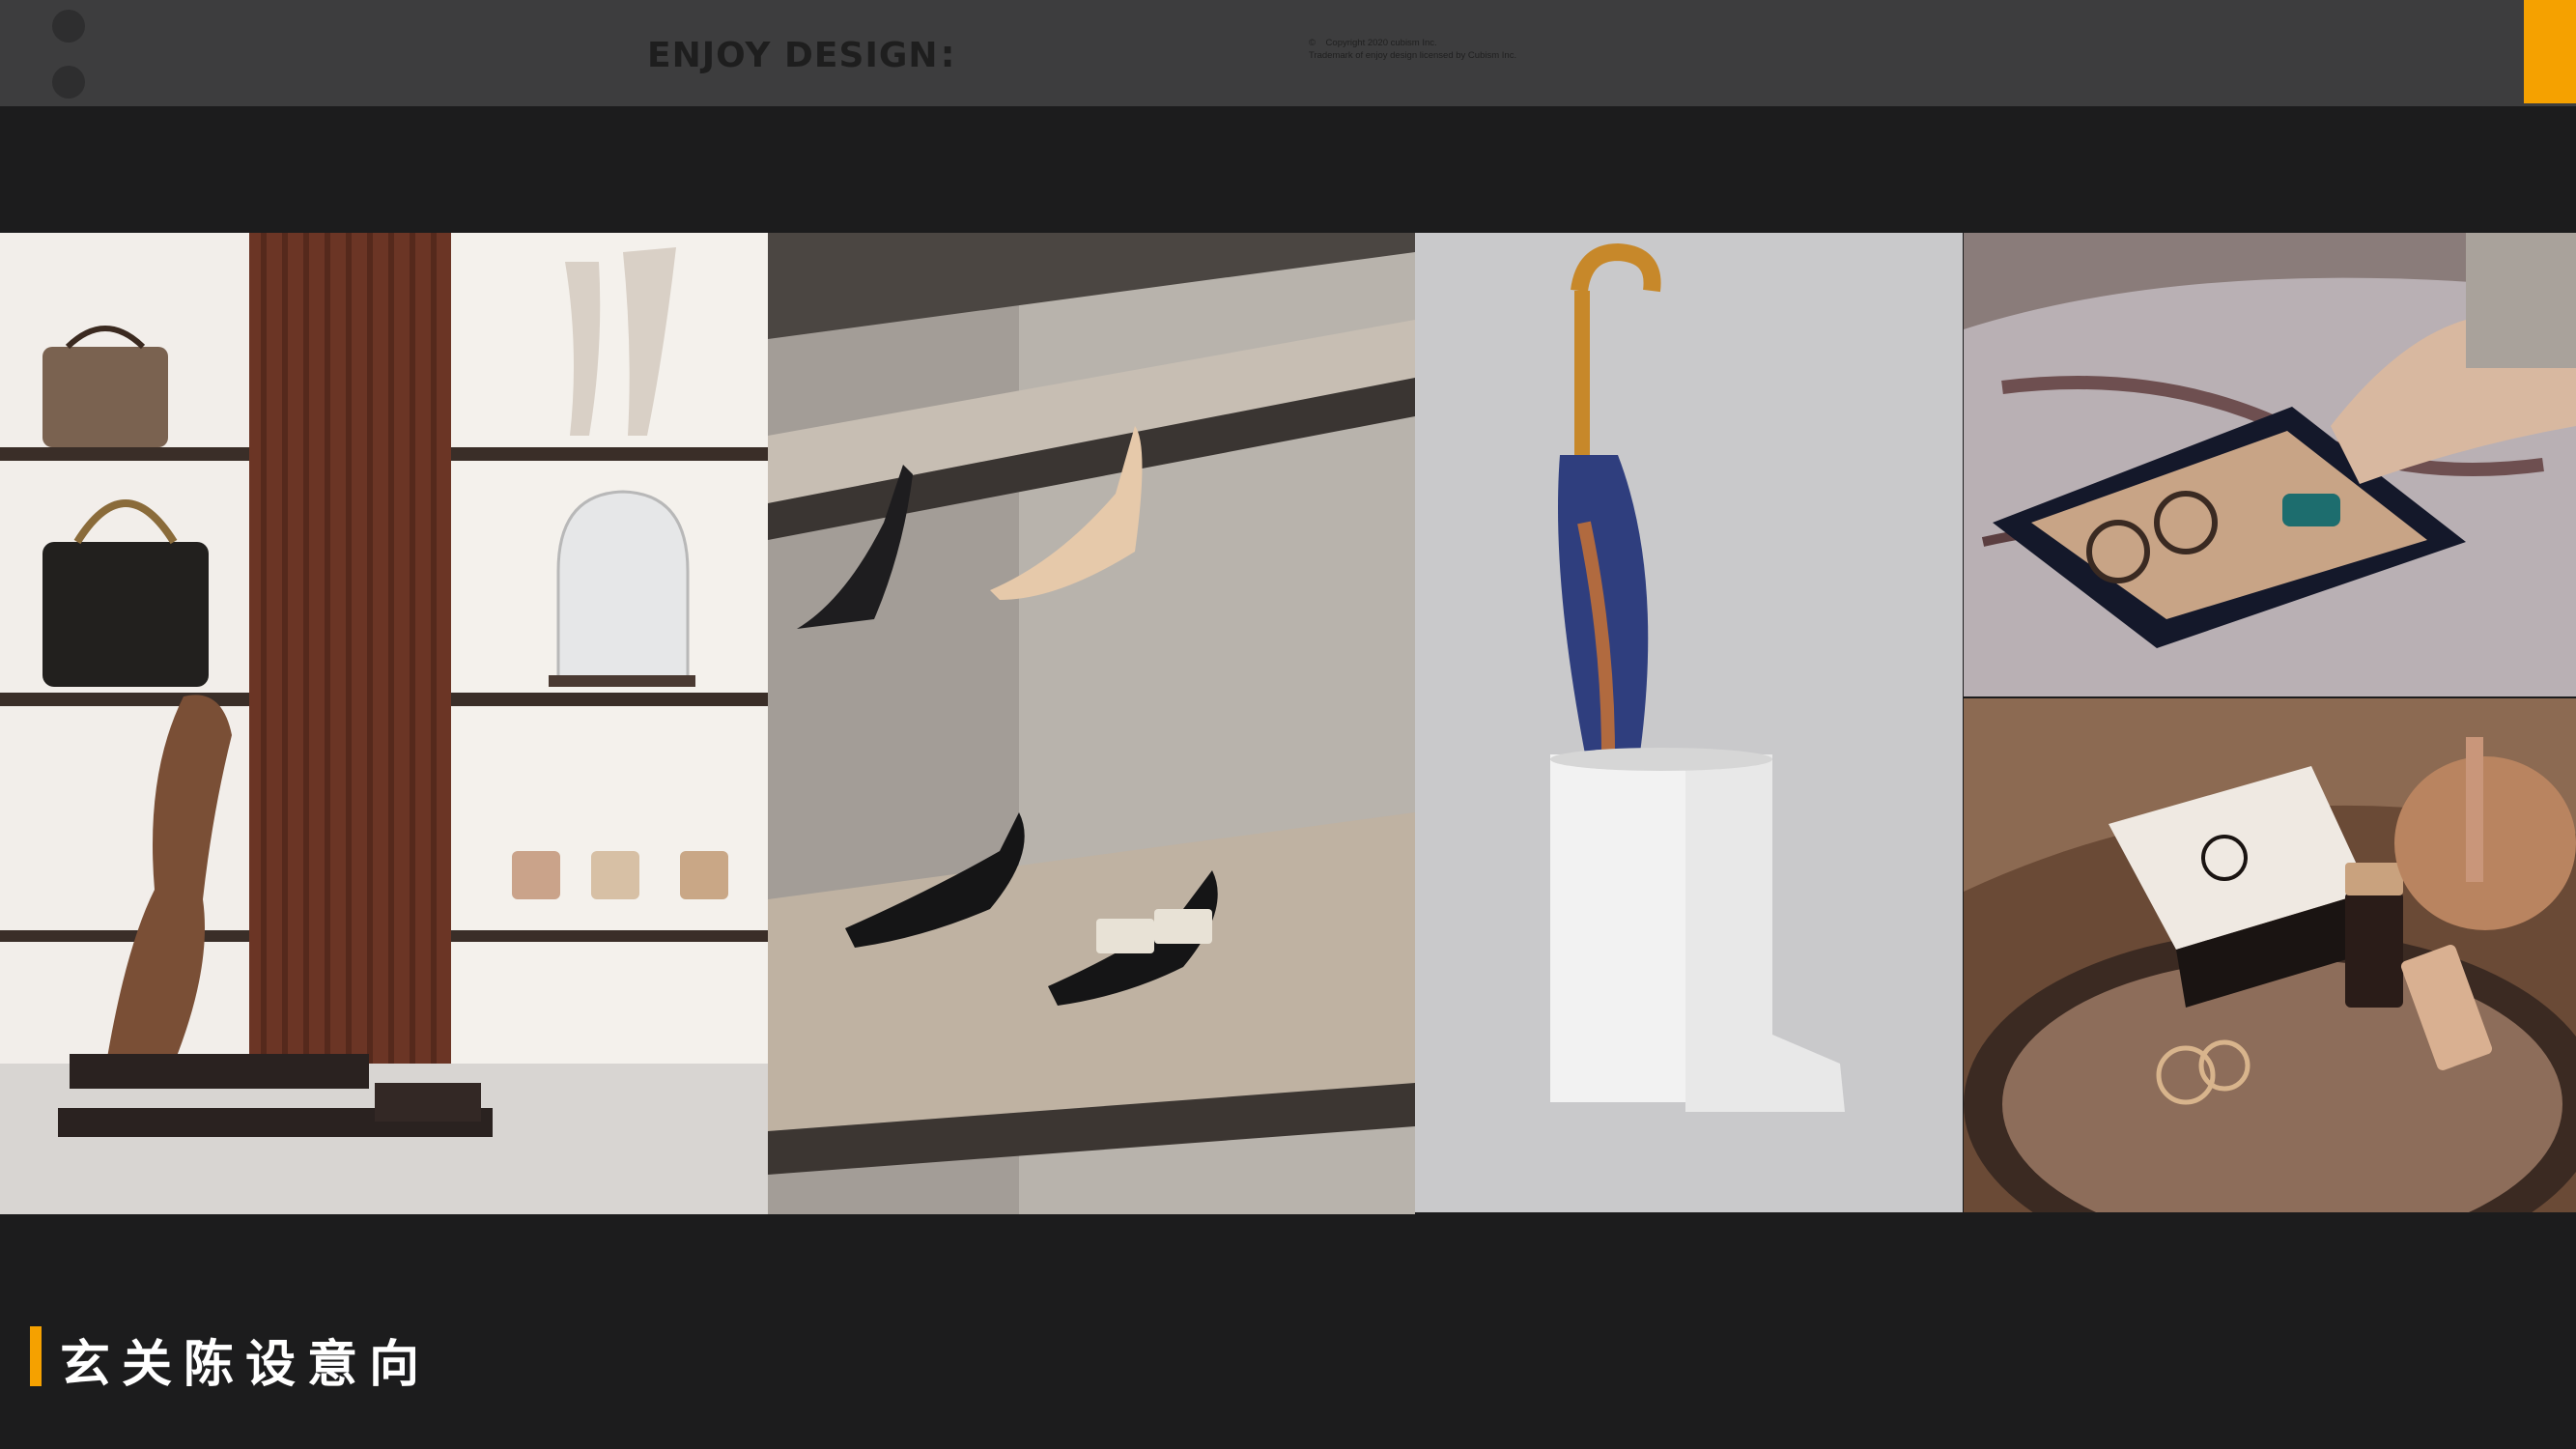  What do you see at coordinates (793, 55) in the screenshot?
I see `brand-text: ENJOY DESIGN` at bounding box center [793, 55].